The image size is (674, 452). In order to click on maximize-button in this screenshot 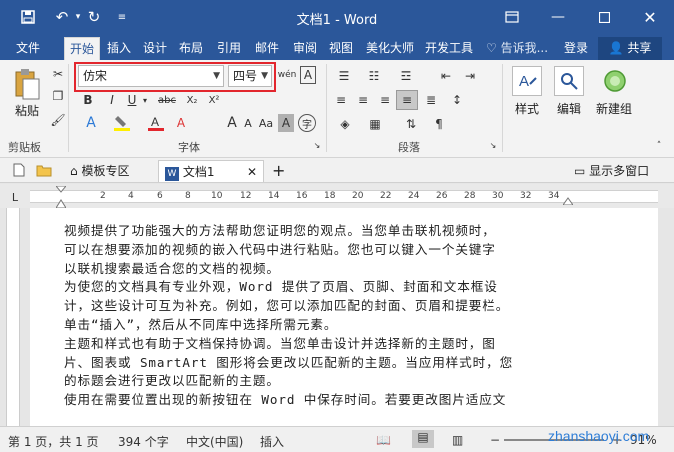, I will do `click(604, 17)`.